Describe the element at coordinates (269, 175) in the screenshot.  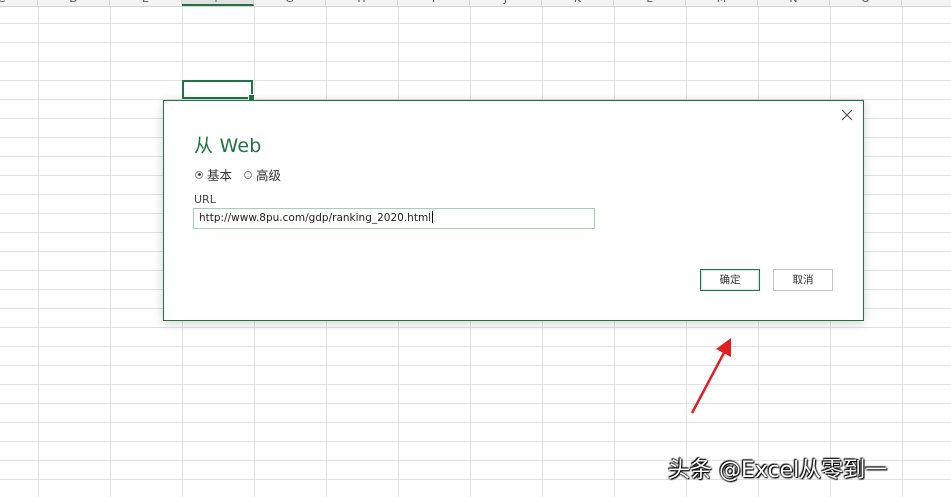
I see `radio-advanced-label: 高级` at that location.